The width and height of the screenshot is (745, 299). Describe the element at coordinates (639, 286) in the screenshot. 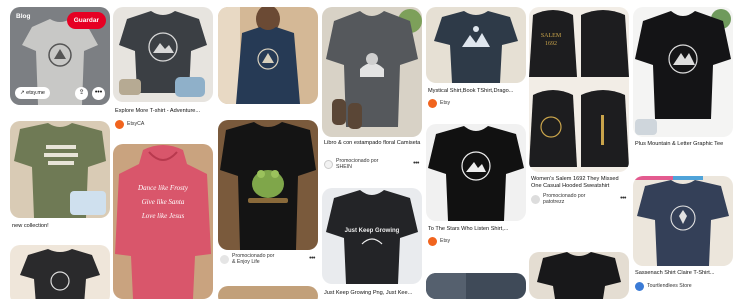

I see `store-avatar` at that location.